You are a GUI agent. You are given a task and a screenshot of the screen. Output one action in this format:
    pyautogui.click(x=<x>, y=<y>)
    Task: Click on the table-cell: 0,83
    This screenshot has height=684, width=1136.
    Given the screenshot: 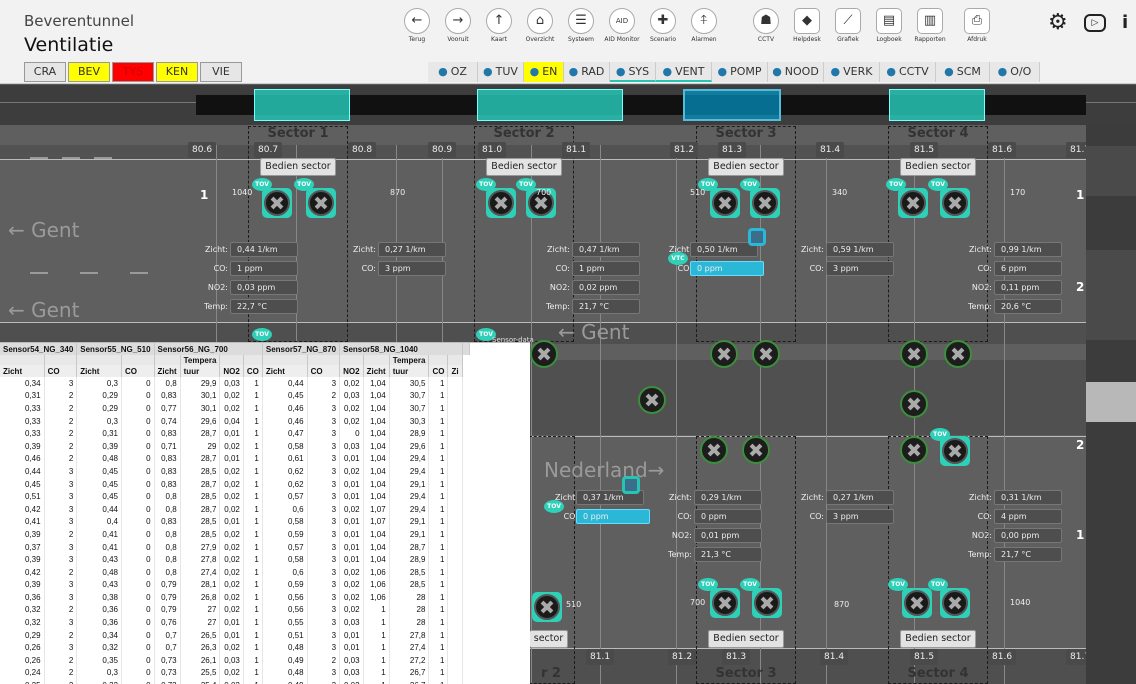 What is the action you would take?
    pyautogui.click(x=167, y=459)
    